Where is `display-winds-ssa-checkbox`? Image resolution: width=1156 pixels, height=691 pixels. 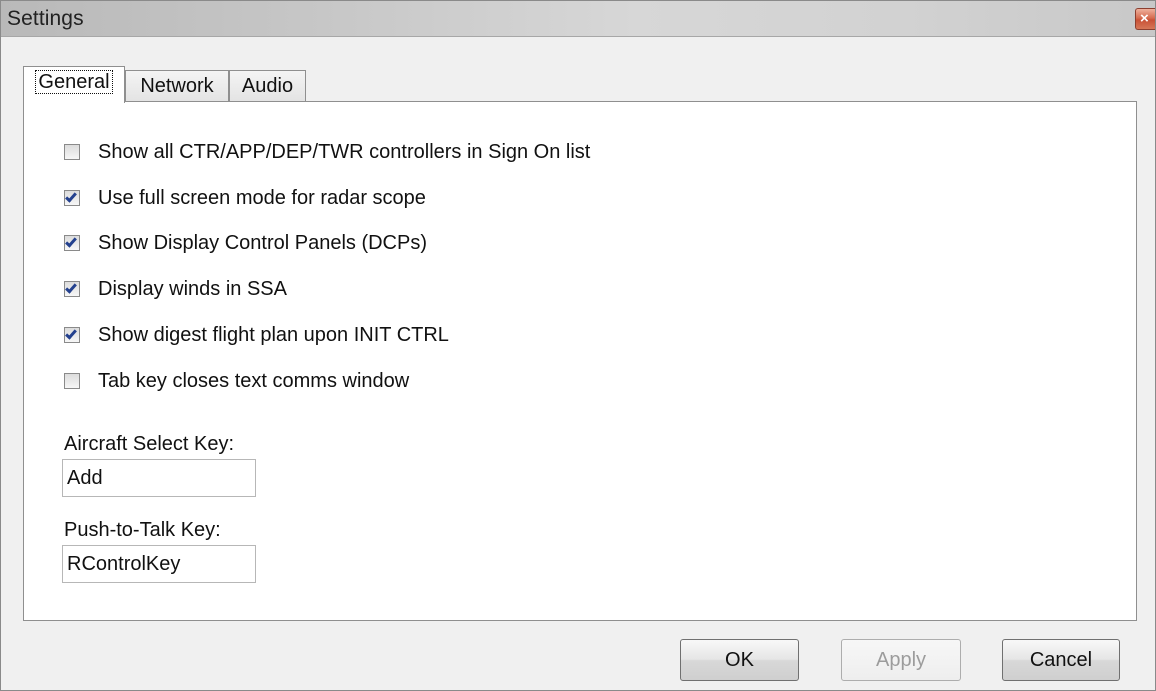 display-winds-ssa-checkbox is located at coordinates (72, 289).